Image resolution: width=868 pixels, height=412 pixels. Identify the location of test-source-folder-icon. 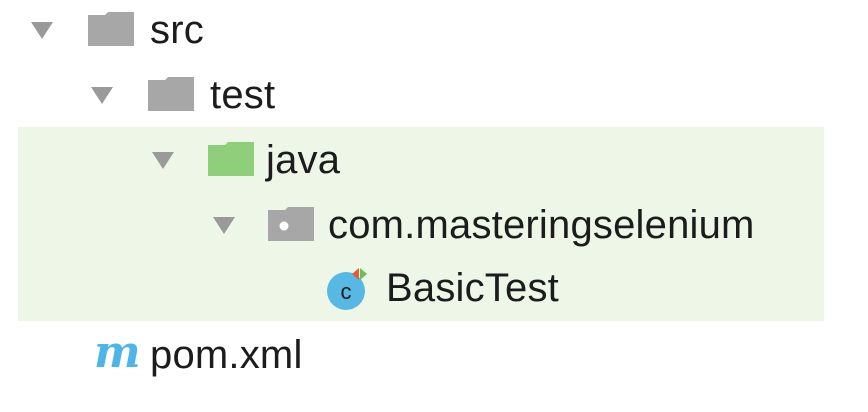
(231, 159).